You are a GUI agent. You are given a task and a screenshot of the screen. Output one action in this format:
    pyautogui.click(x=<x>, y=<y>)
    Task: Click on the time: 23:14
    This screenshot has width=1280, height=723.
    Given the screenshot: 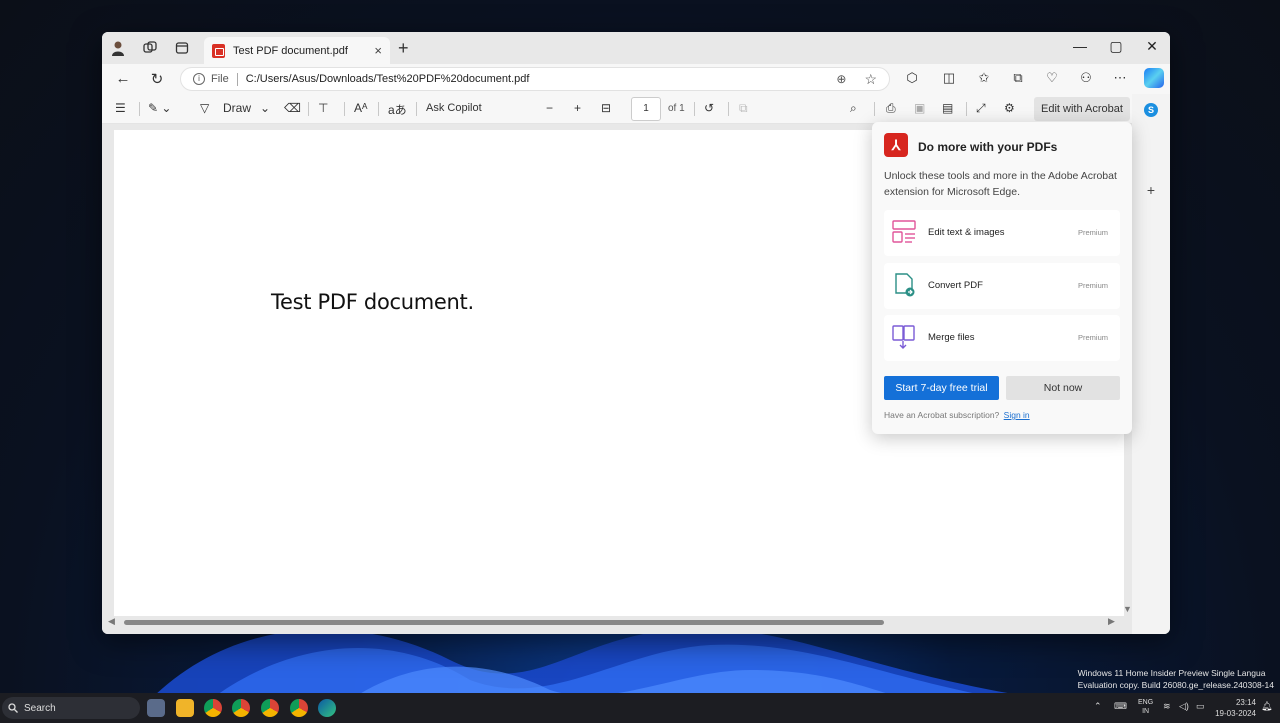 What is the action you would take?
    pyautogui.click(x=1245, y=702)
    